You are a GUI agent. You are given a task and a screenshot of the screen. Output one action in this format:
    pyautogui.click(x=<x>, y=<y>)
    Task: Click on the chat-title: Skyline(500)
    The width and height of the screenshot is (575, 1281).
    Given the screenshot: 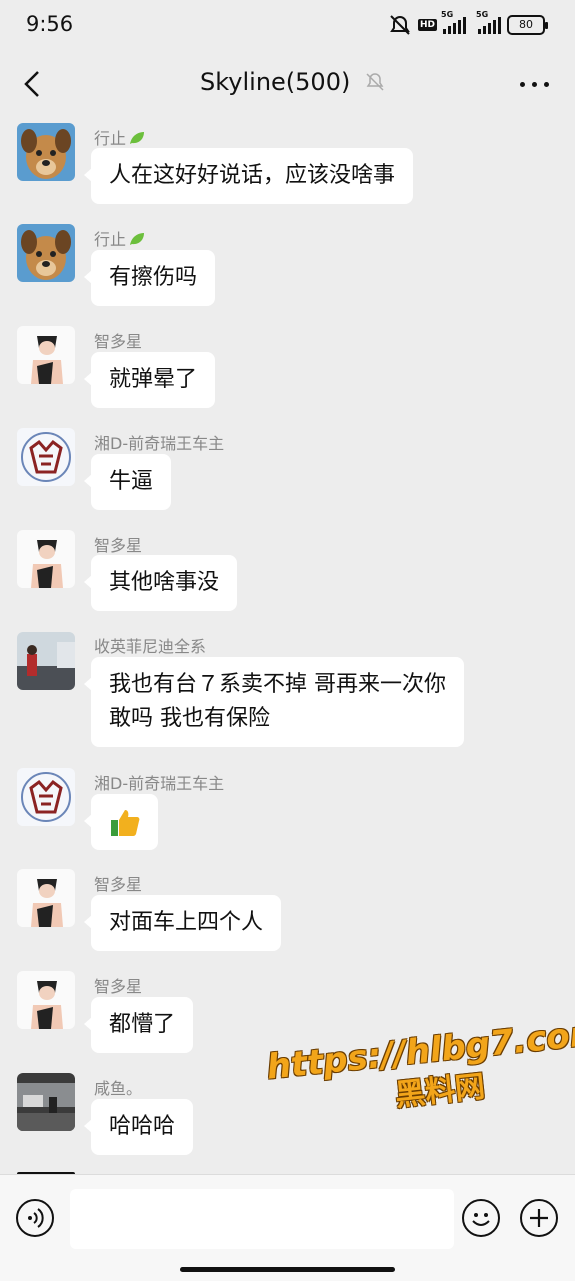 What is the action you would take?
    pyautogui.click(x=275, y=82)
    